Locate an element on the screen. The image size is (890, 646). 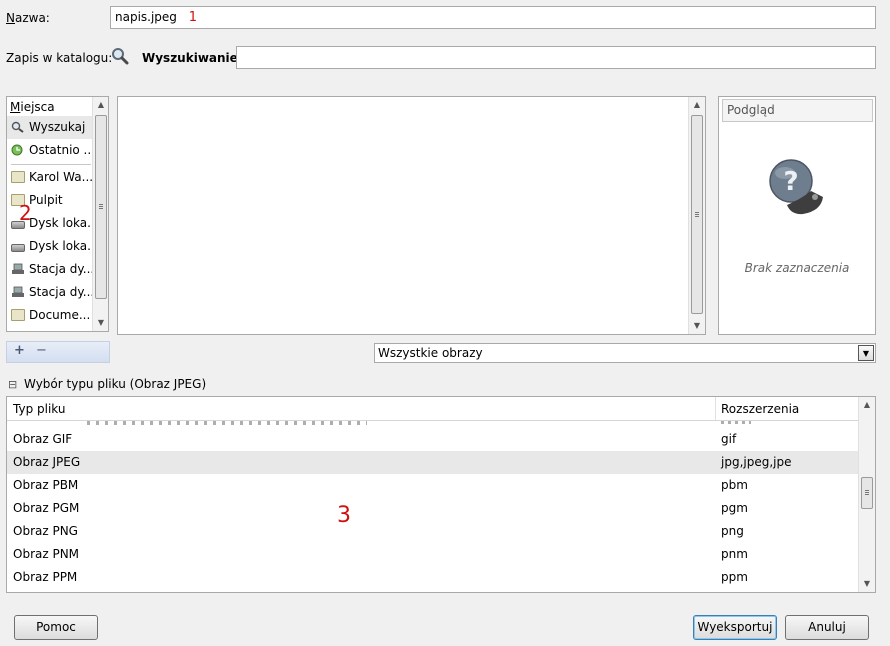
table-row: Obraz GIF gif is located at coordinates (432, 439).